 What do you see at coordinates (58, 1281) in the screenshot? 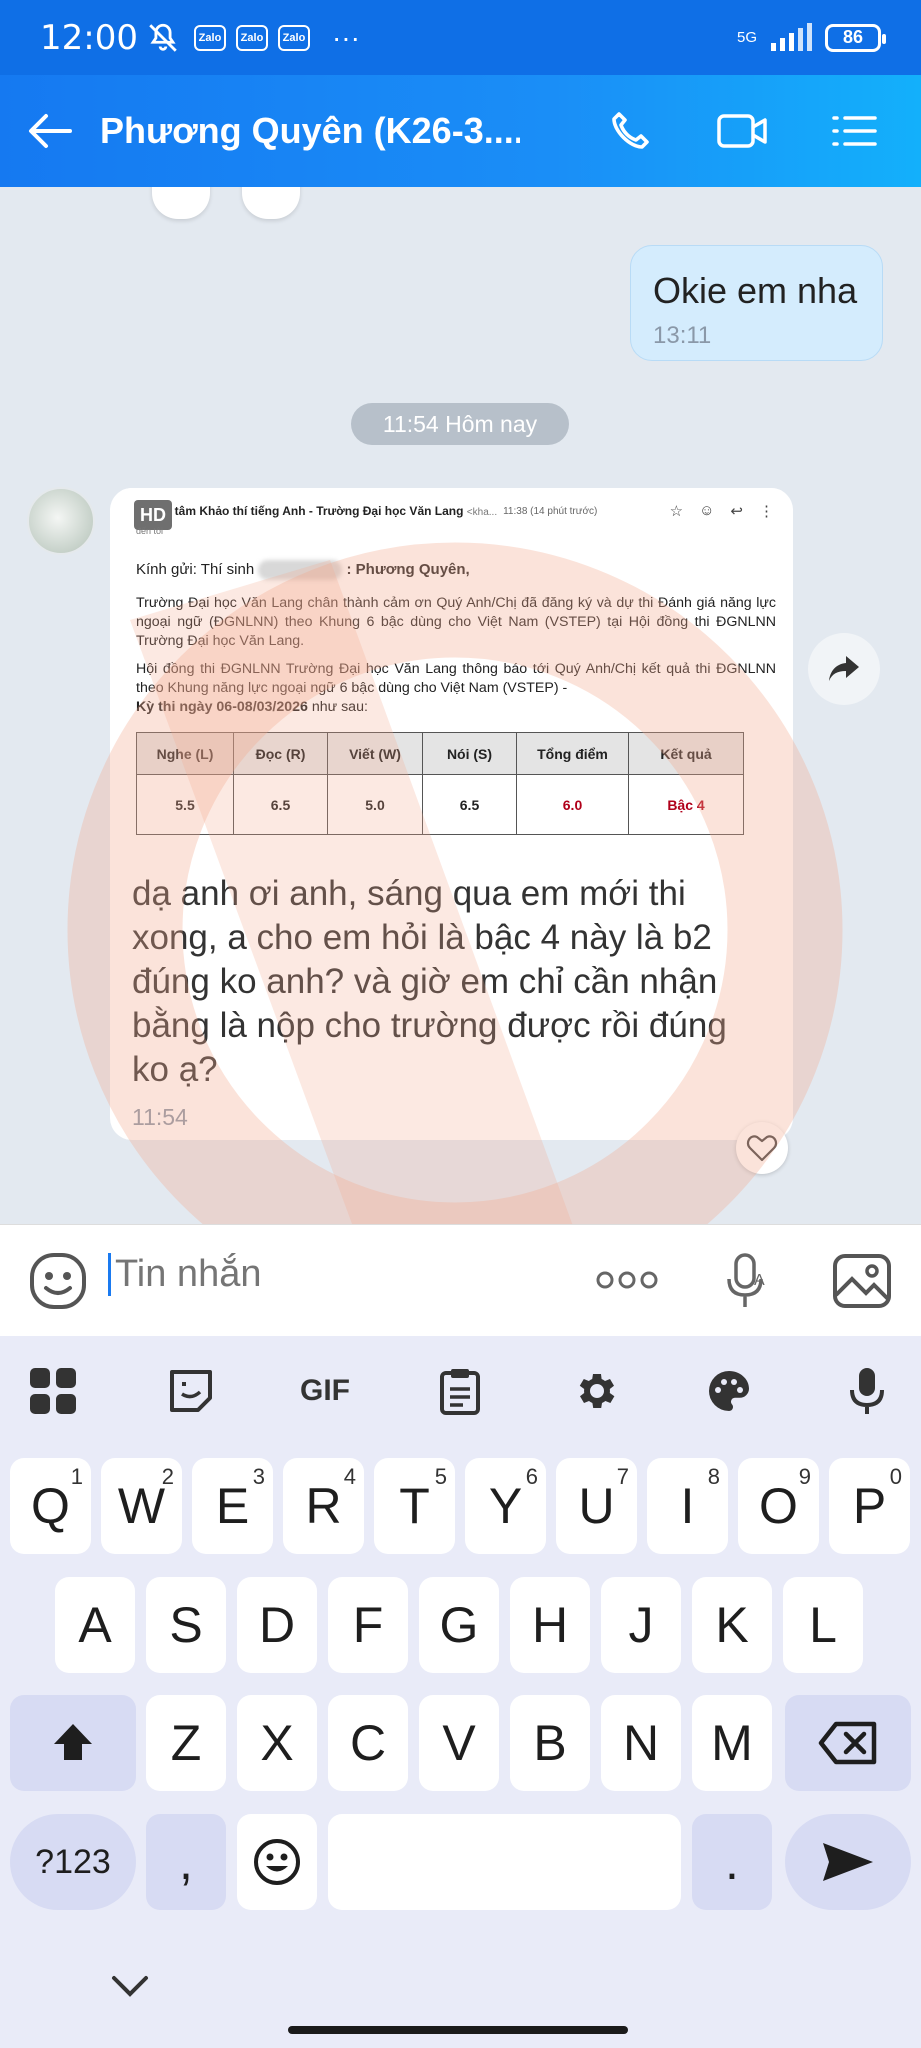
I see `emoji-sticker-icon` at bounding box center [58, 1281].